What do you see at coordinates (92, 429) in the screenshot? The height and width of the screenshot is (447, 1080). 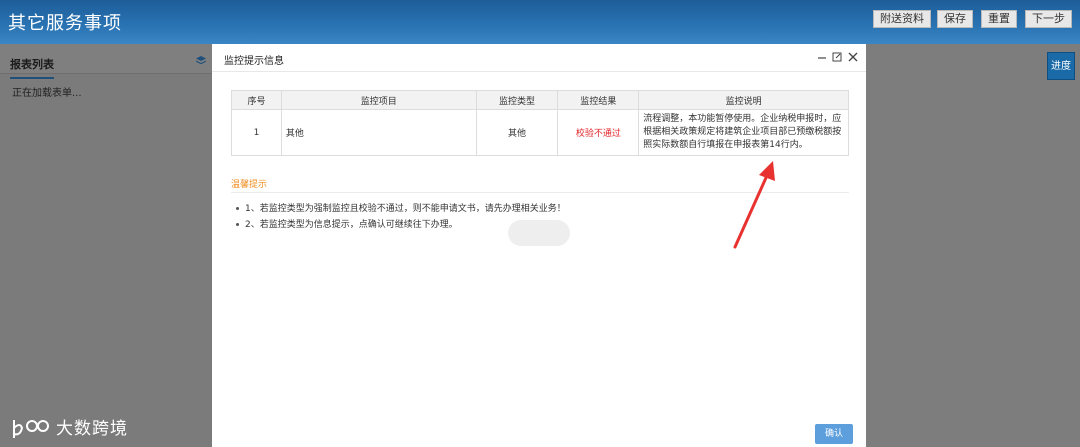 I see `watermark-text: 大数跨境` at bounding box center [92, 429].